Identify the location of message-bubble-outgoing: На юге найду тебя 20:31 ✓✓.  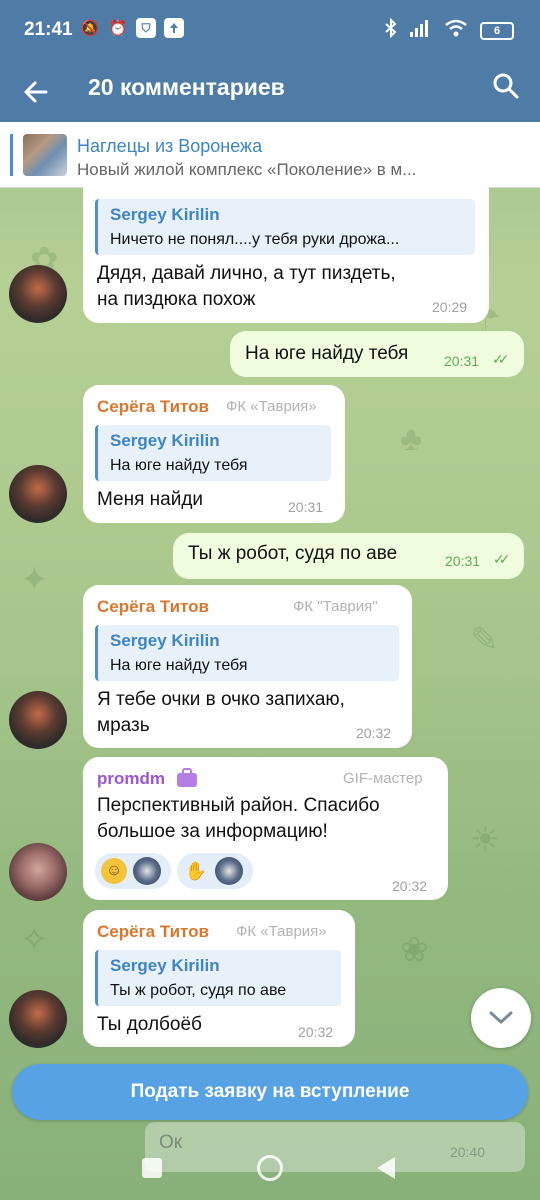
(377, 354).